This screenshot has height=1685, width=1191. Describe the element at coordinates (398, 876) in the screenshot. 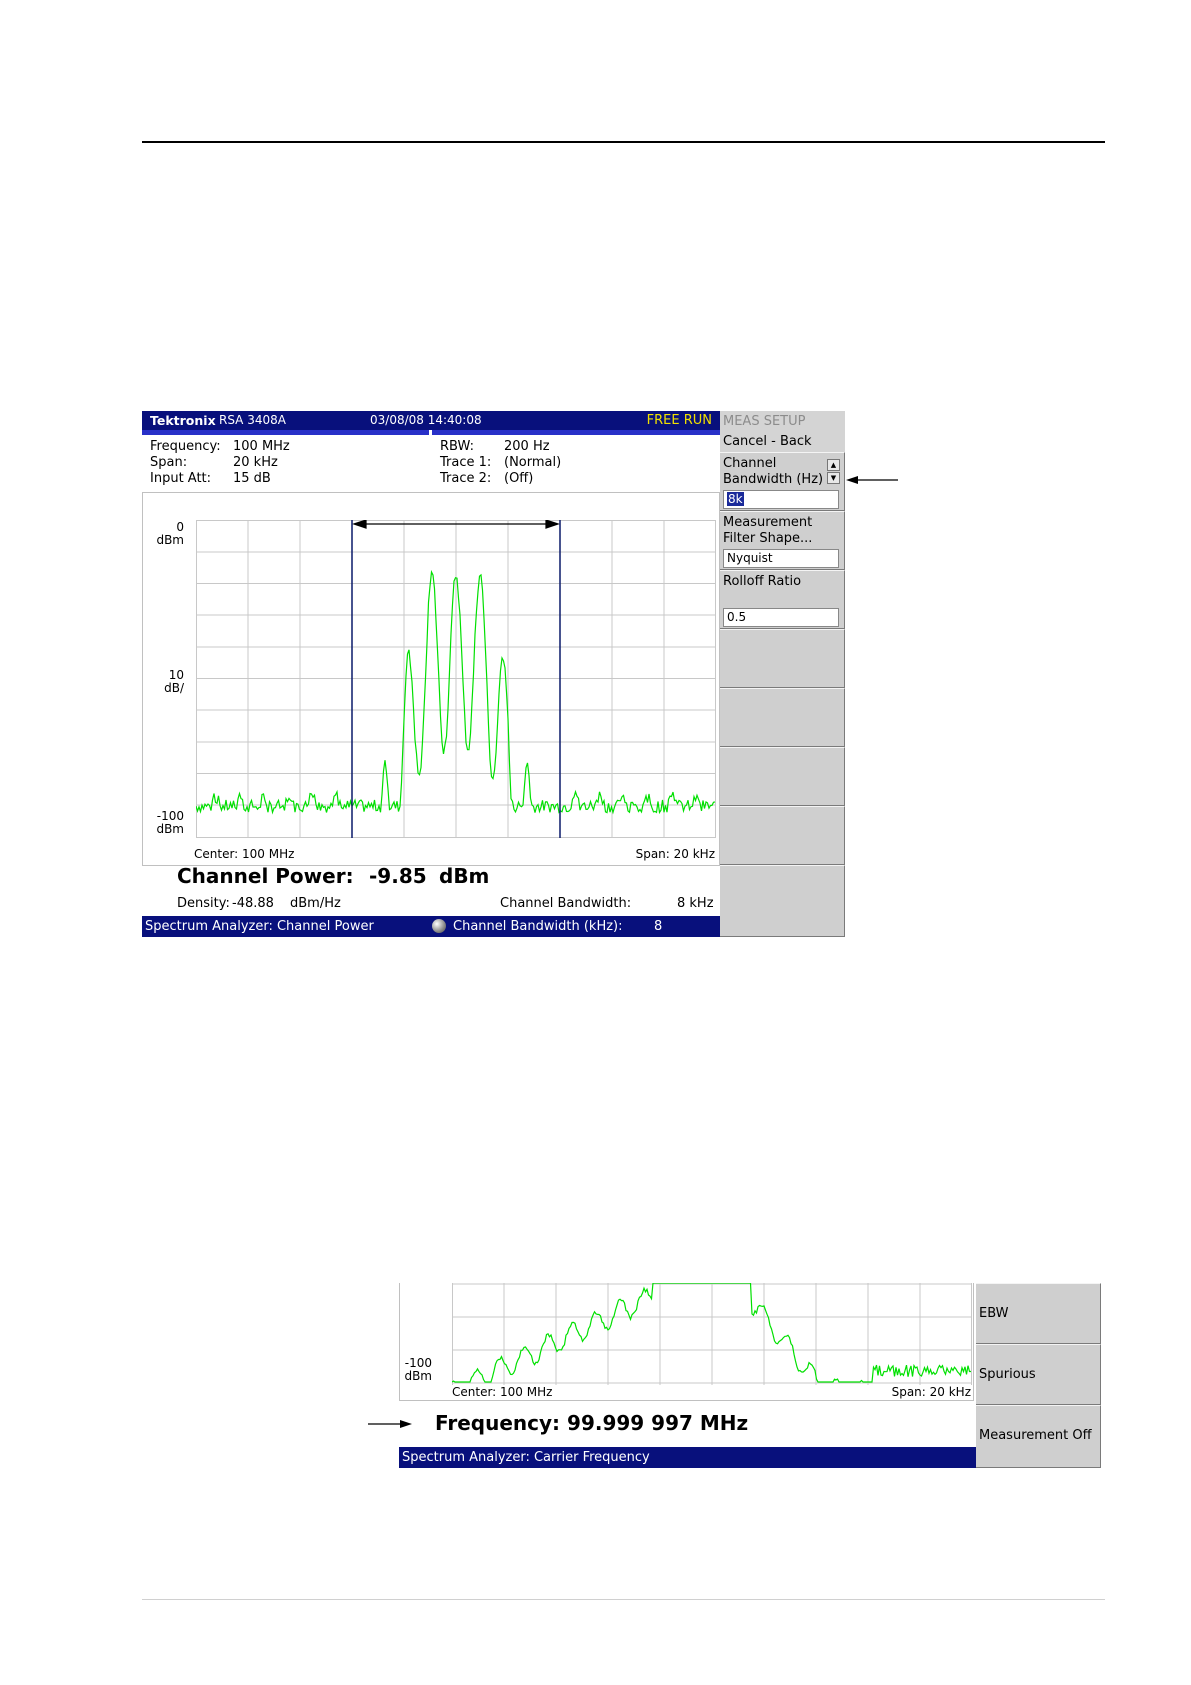

I see `channel-power-value: -9.85` at that location.